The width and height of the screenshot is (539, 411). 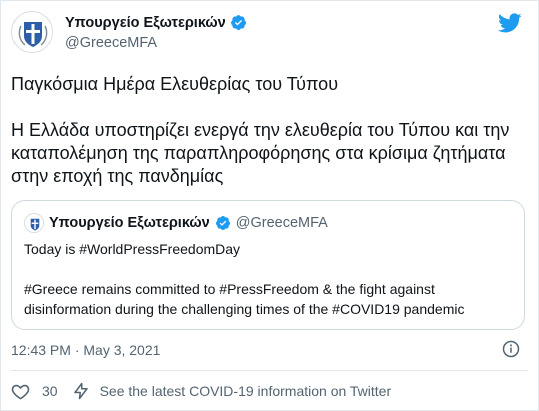 I want to click on divider, so click(x=269, y=370).